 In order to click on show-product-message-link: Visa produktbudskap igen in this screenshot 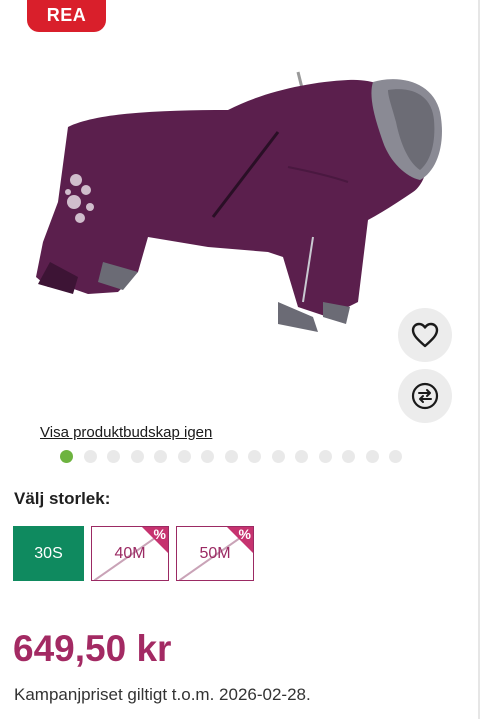, I will do `click(126, 432)`.